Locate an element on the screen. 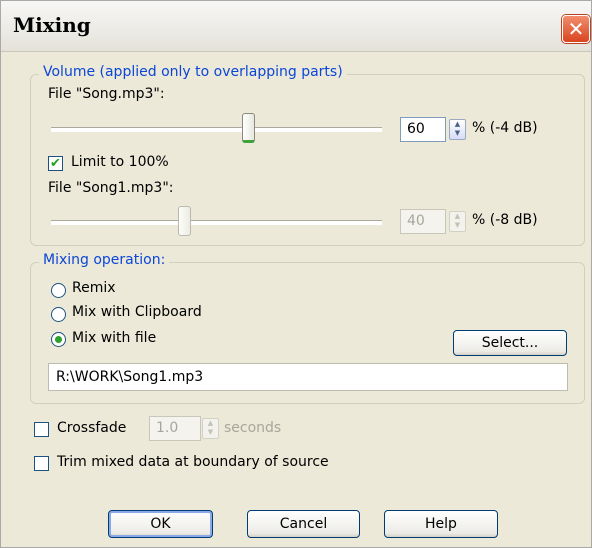 This screenshot has height=548, width=592. title-bar: Mixing ✕ is located at coordinates (296, 26).